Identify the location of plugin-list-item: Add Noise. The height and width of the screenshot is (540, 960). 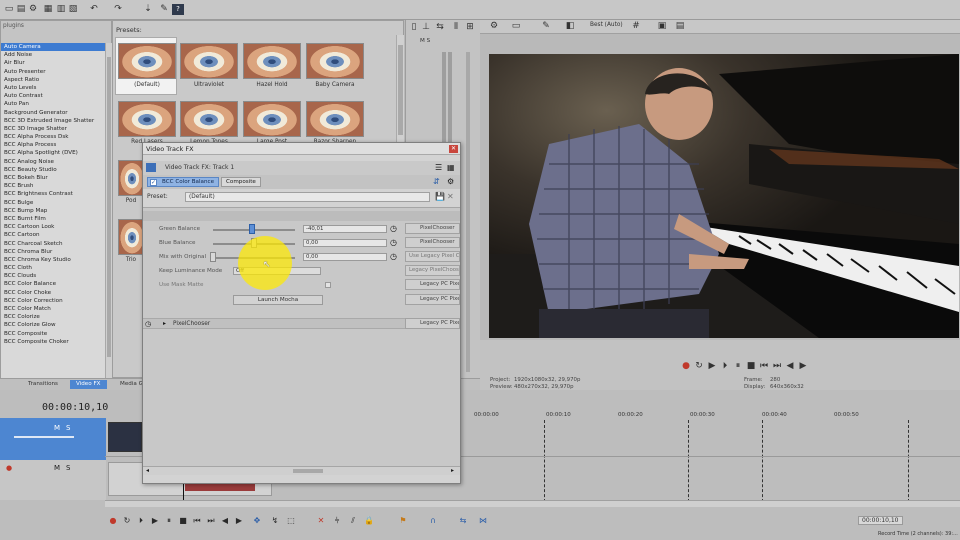
(53, 55).